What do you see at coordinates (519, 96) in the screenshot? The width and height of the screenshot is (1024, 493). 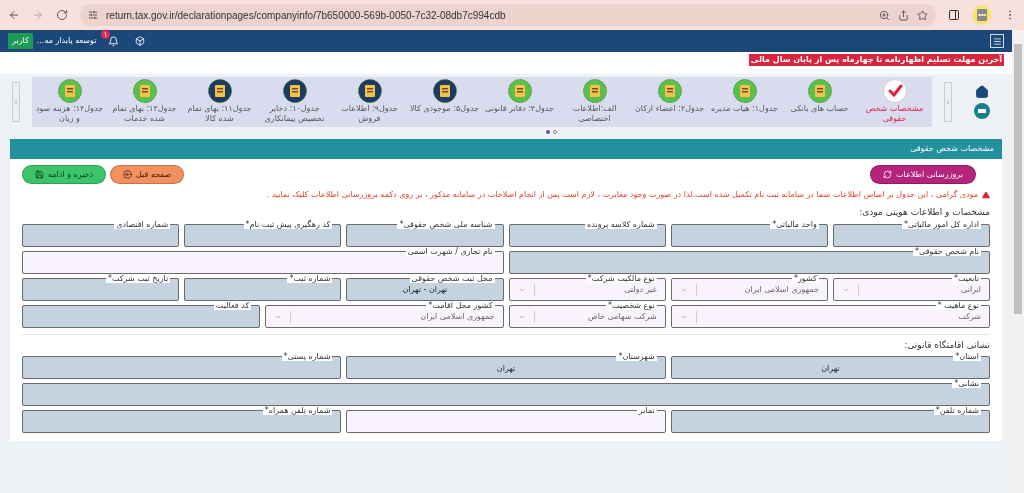 I see `step-item: جدول۴: دفاتر قانونی` at bounding box center [519, 96].